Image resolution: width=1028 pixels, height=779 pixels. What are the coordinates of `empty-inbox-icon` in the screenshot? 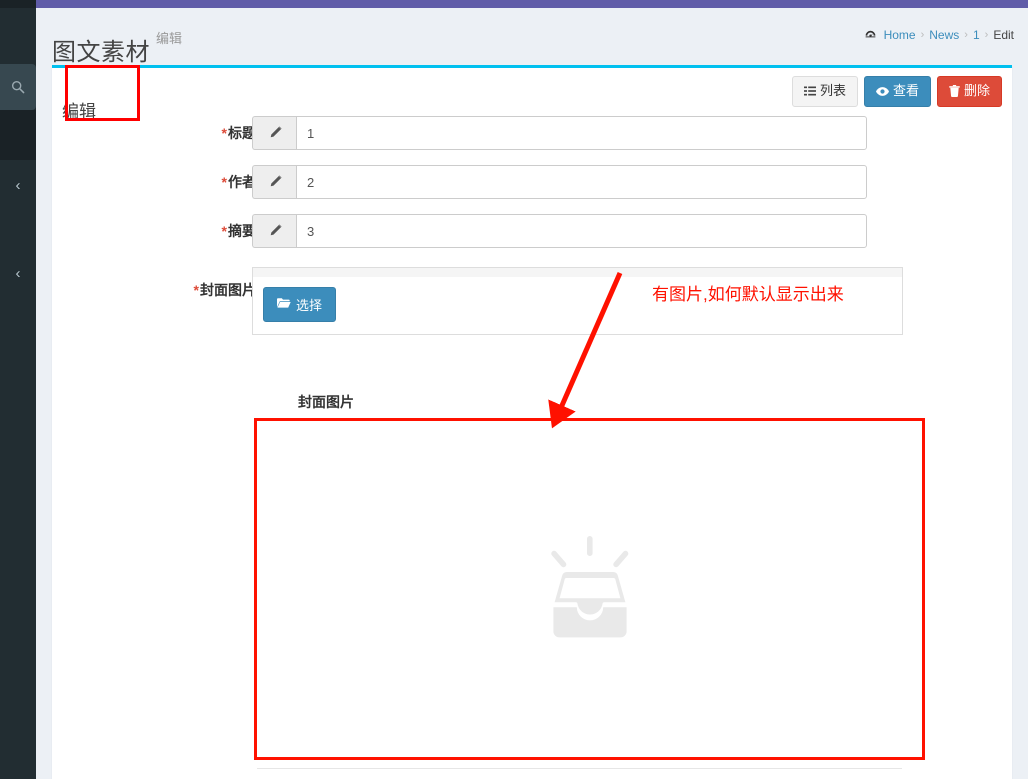 It's located at (590, 589).